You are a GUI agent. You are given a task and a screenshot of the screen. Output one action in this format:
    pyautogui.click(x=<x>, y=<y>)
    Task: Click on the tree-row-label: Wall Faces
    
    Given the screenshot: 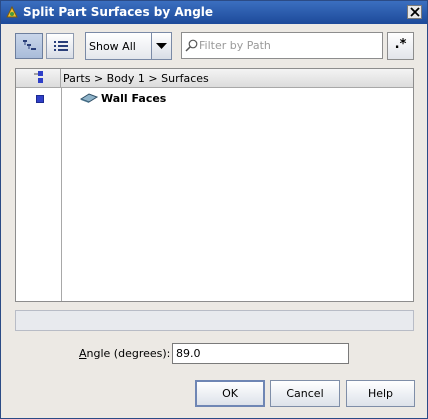 What is the action you would take?
    pyautogui.click(x=134, y=98)
    